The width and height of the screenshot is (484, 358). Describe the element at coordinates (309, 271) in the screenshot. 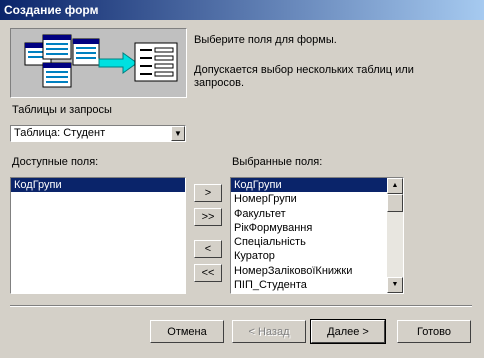

I see `list-item: НомерЗаліковоїКнижки` at that location.